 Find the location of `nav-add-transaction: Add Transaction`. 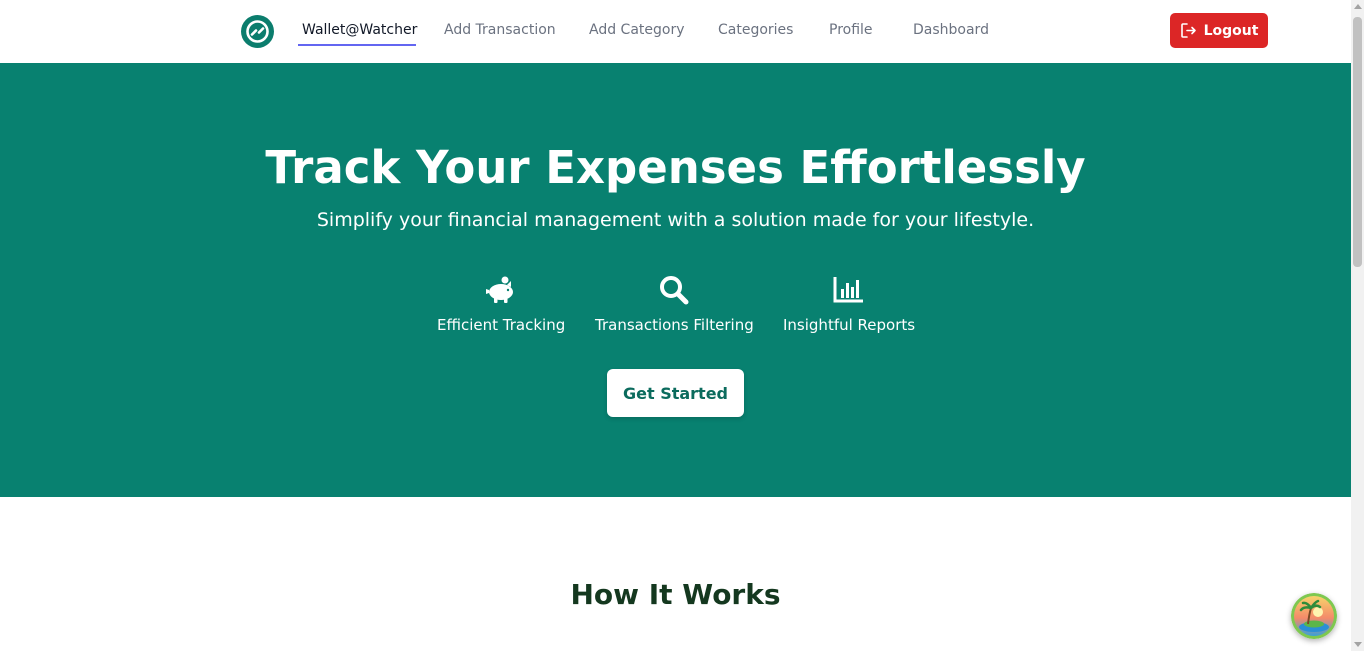

nav-add-transaction: Add Transaction is located at coordinates (500, 30).